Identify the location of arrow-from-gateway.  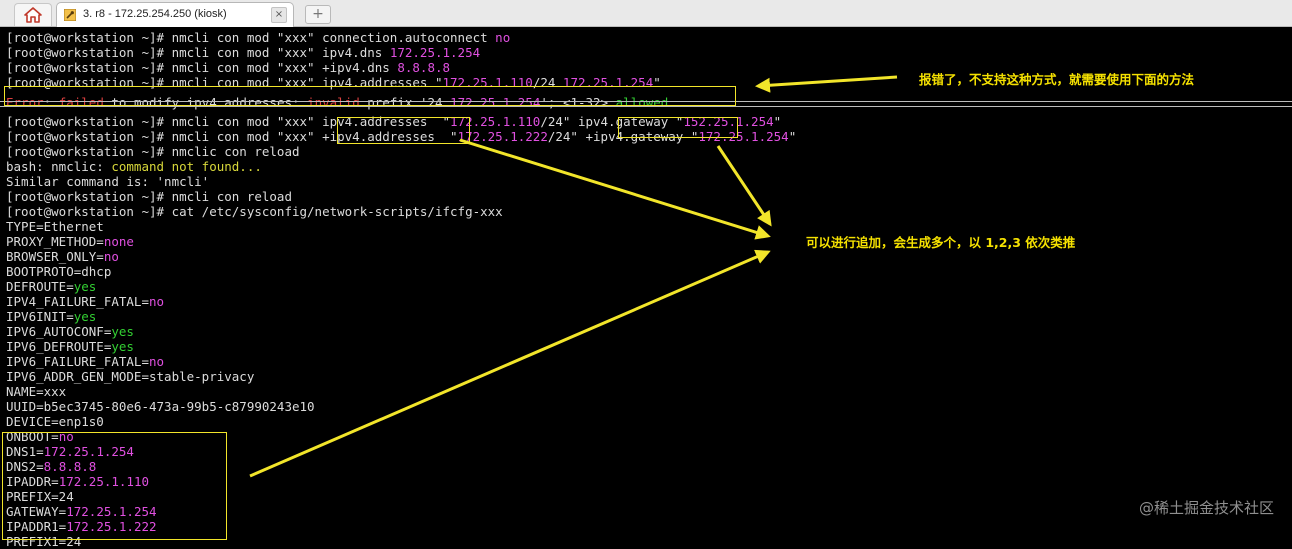
(744, 186).